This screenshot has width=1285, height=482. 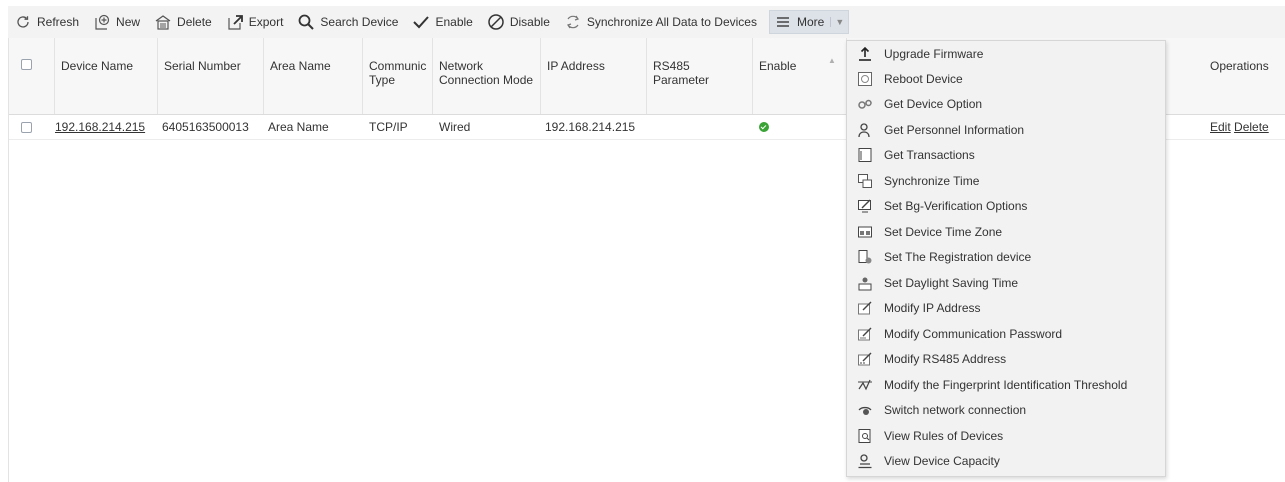 I want to click on chevron-down-icon: ▼, so click(x=837, y=22).